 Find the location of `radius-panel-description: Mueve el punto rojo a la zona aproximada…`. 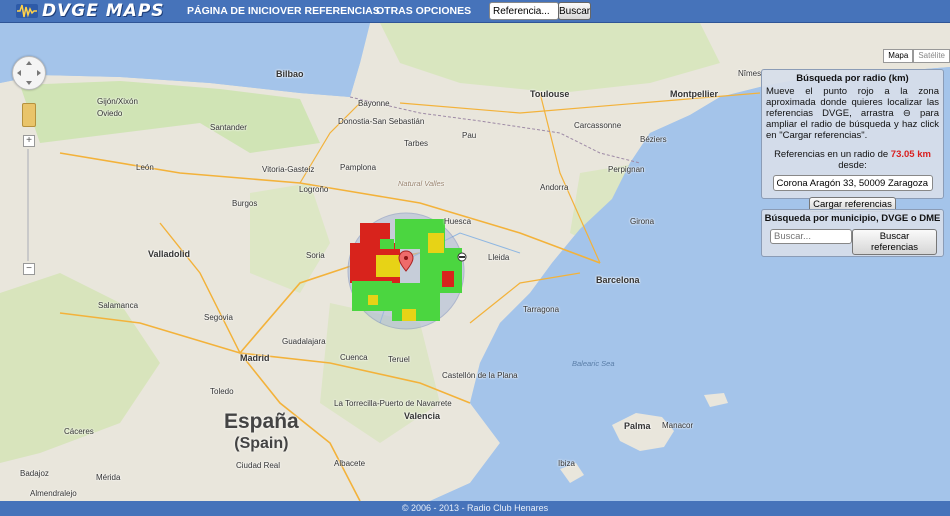

radius-panel-description: Mueve el punto rojo a la zona aproximada… is located at coordinates (852, 113).